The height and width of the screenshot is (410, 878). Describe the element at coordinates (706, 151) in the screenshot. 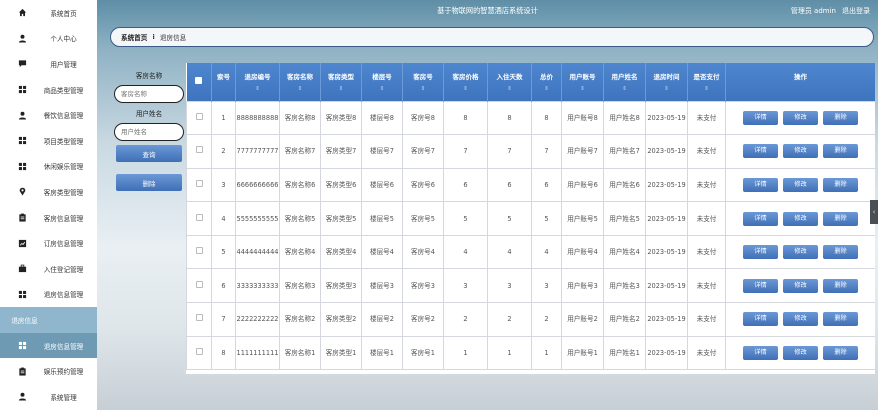

I see `cell-paid: 未支付` at that location.